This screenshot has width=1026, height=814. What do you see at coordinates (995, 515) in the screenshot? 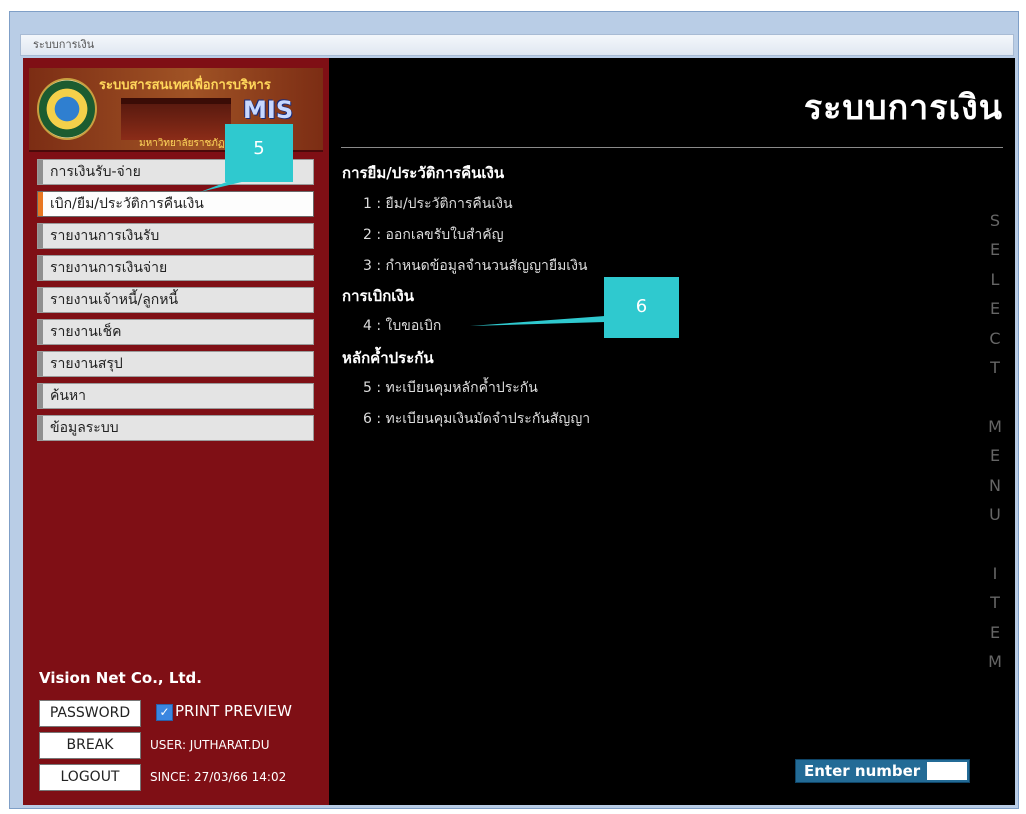
I see `vertical-letter: U` at bounding box center [995, 515].